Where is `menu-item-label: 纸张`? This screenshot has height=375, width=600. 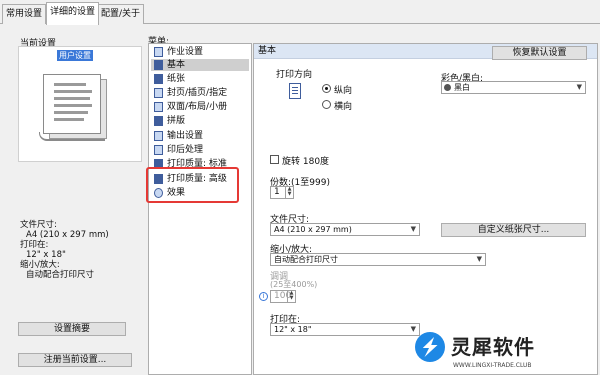
menu-item-label: 纸张 is located at coordinates (176, 79).